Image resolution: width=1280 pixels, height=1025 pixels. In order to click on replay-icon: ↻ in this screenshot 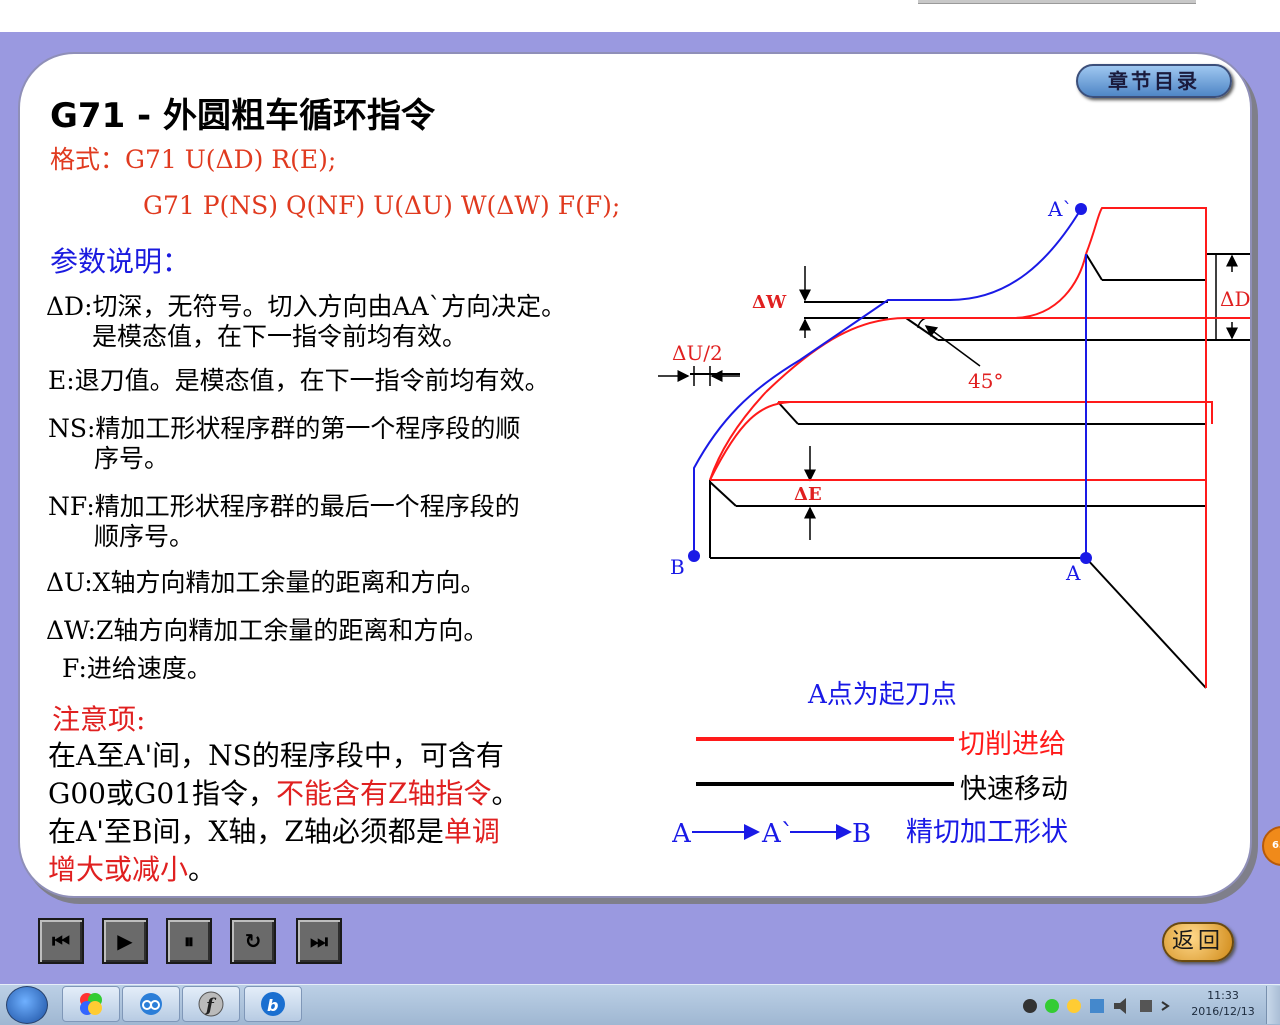, I will do `click(253, 941)`.